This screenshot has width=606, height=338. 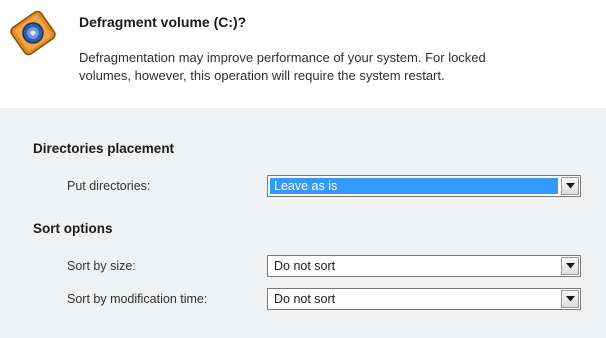 I want to click on disk-defrag-icon, so click(x=33, y=33).